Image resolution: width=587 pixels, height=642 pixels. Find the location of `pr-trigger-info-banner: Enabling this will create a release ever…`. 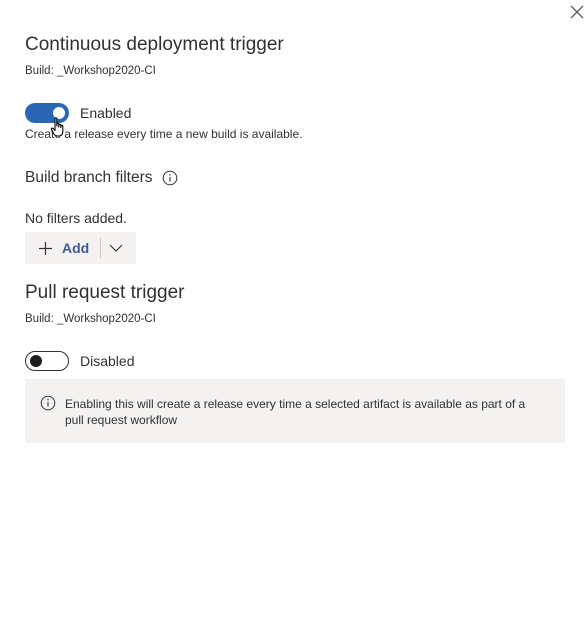

pr-trigger-info-banner: Enabling this will create a release ever… is located at coordinates (295, 411).